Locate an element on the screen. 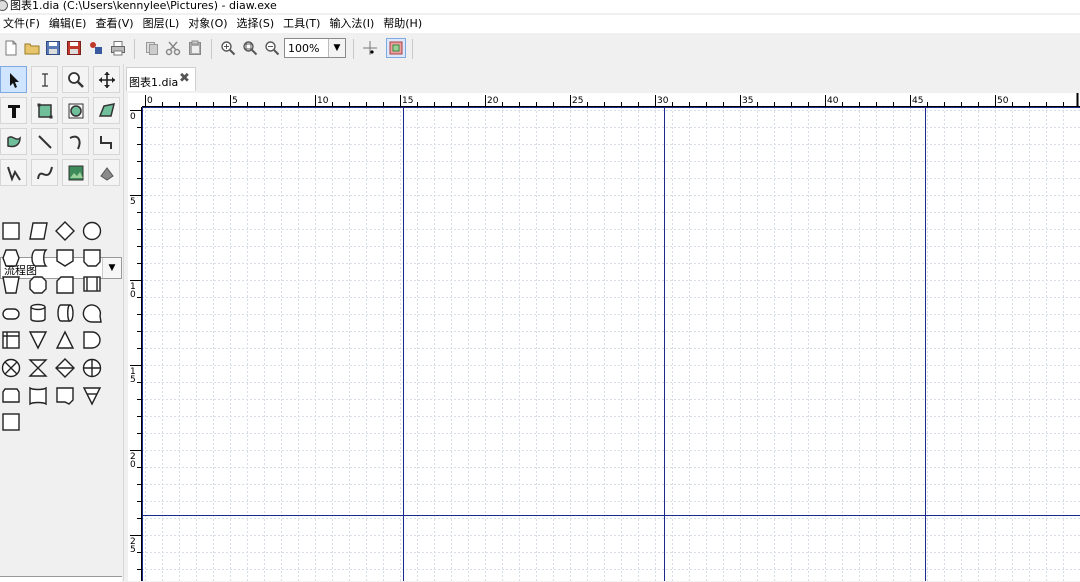  merge-shape is located at coordinates (38, 340).